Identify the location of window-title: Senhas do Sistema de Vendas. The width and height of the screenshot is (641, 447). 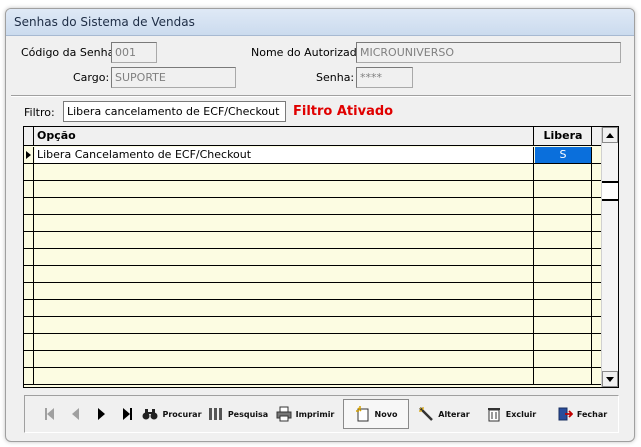
(320, 22).